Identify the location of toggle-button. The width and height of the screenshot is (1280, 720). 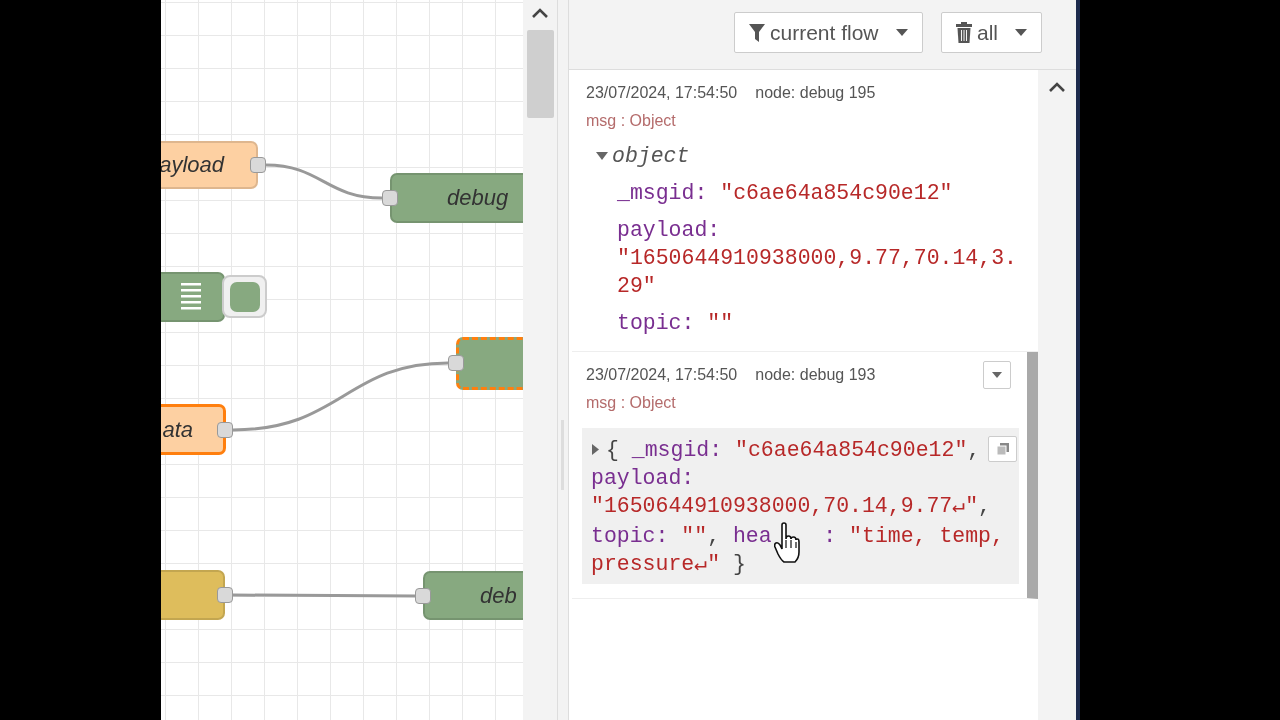
(244, 296).